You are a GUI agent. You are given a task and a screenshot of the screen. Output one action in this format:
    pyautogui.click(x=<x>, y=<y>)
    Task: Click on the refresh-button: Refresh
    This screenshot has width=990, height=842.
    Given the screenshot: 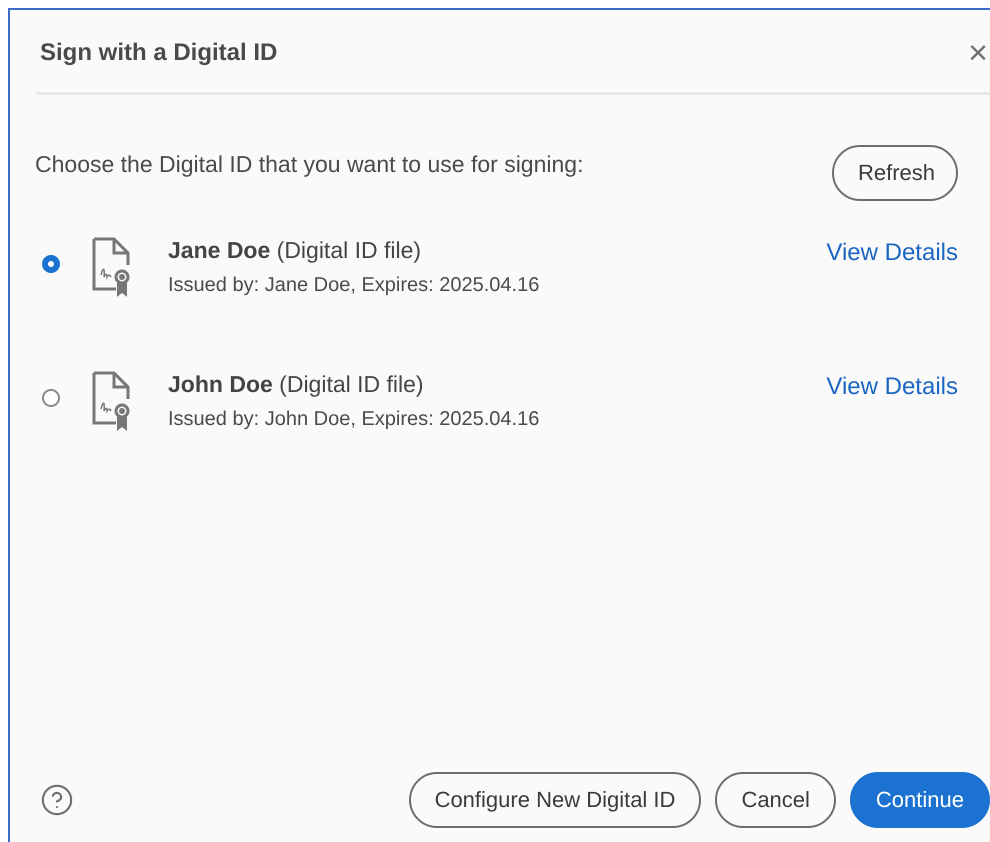 What is the action you would take?
    pyautogui.click(x=895, y=173)
    